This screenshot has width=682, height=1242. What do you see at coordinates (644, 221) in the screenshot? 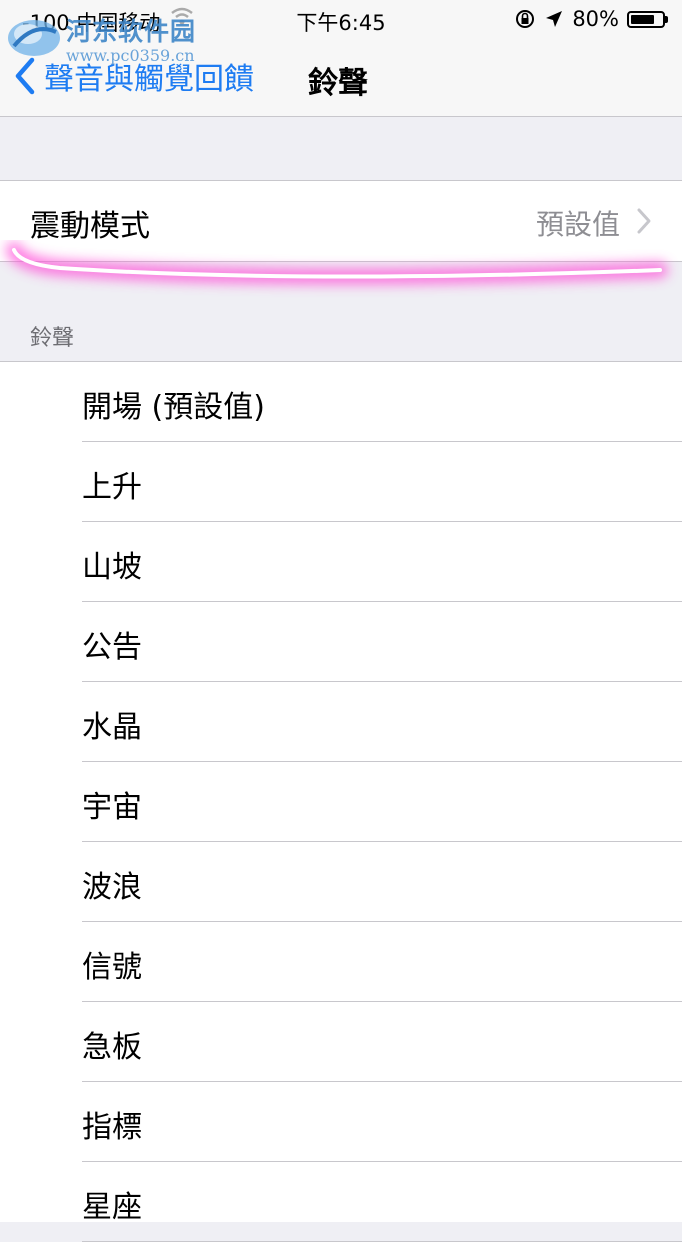
I see `chevron-right-icon` at bounding box center [644, 221].